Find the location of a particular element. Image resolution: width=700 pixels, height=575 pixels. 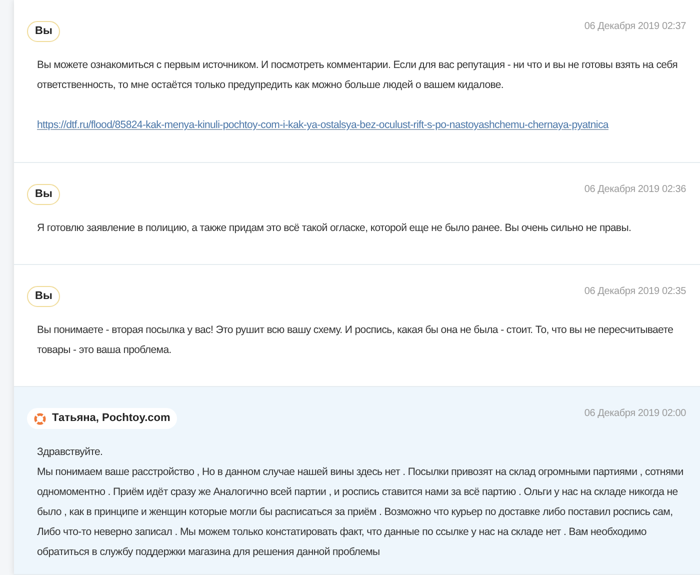

message-date: 06 Декабря 2019 02:37 is located at coordinates (635, 27).